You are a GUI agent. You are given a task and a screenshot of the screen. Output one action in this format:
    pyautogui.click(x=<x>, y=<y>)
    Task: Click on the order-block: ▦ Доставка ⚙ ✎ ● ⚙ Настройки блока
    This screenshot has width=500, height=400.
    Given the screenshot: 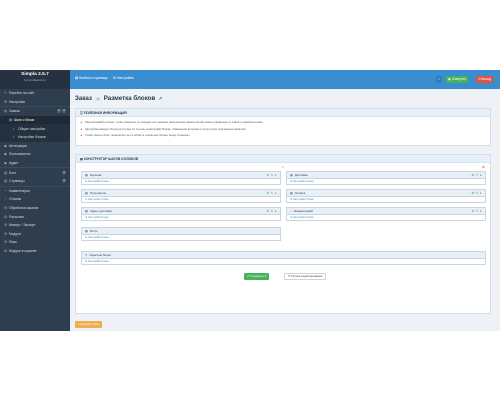 What is the action you would take?
    pyautogui.click(x=386, y=178)
    